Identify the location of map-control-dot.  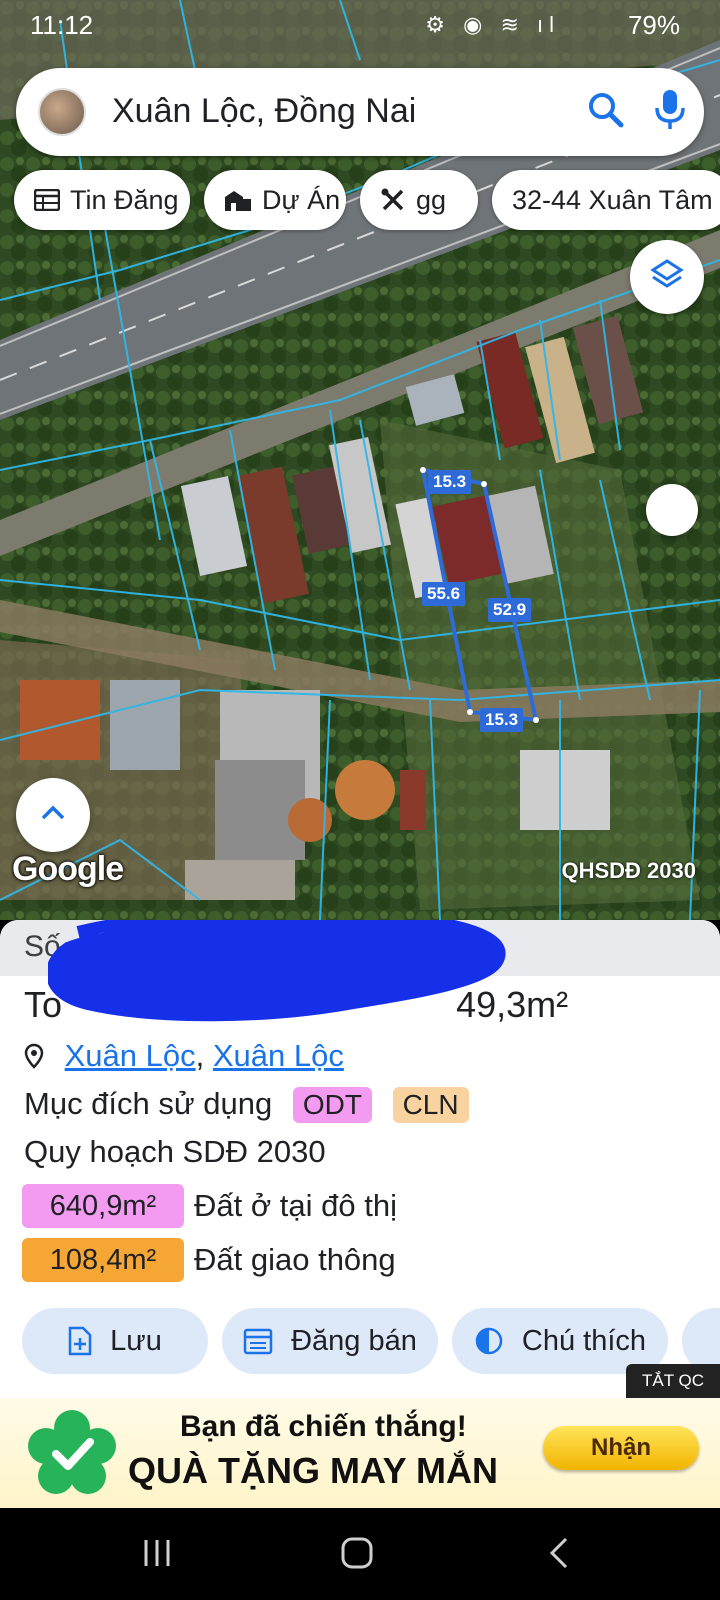
(672, 510).